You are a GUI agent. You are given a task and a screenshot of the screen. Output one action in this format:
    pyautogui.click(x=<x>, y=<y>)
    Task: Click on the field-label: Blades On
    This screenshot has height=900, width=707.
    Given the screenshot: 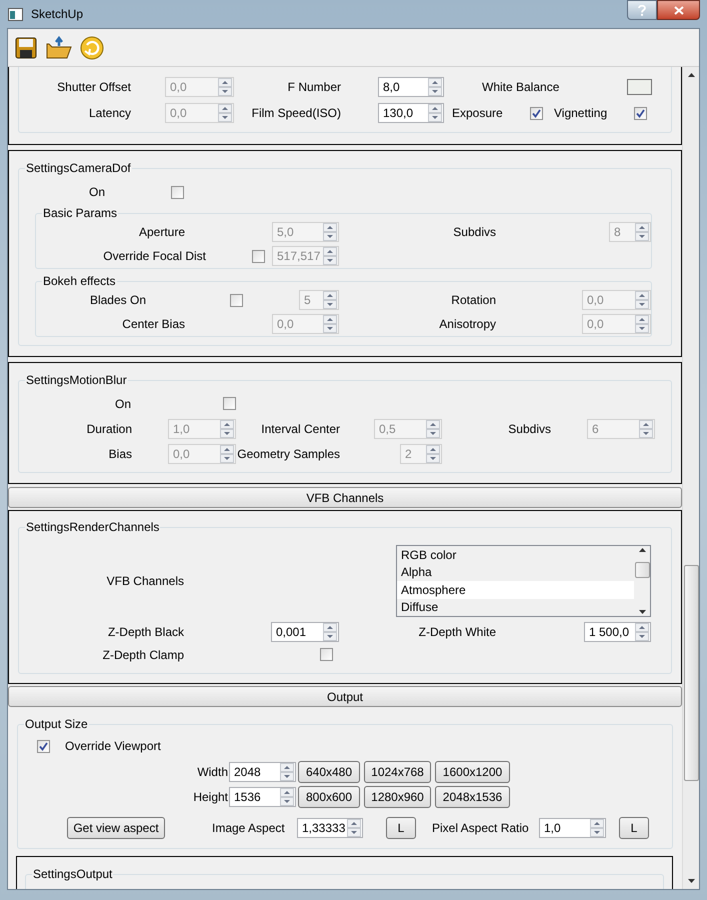 What is the action you would take?
    pyautogui.click(x=117, y=300)
    